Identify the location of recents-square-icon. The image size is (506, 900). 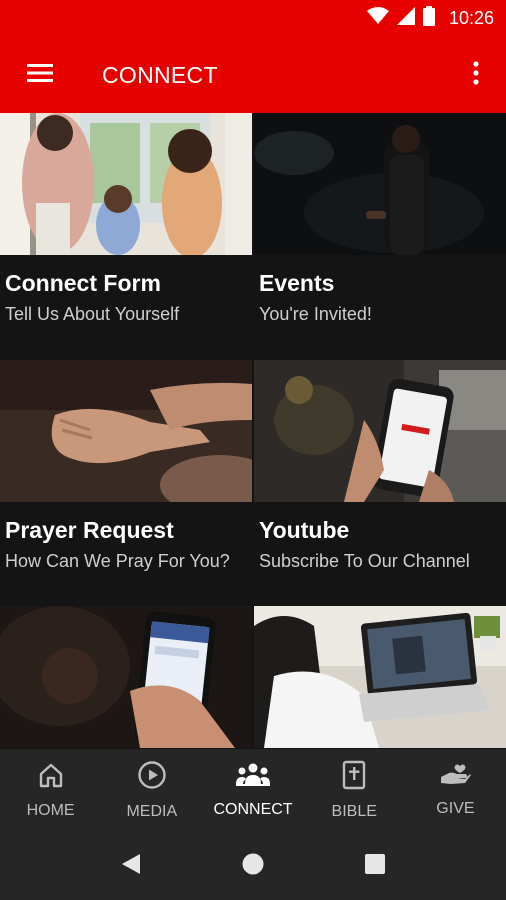
(375, 866).